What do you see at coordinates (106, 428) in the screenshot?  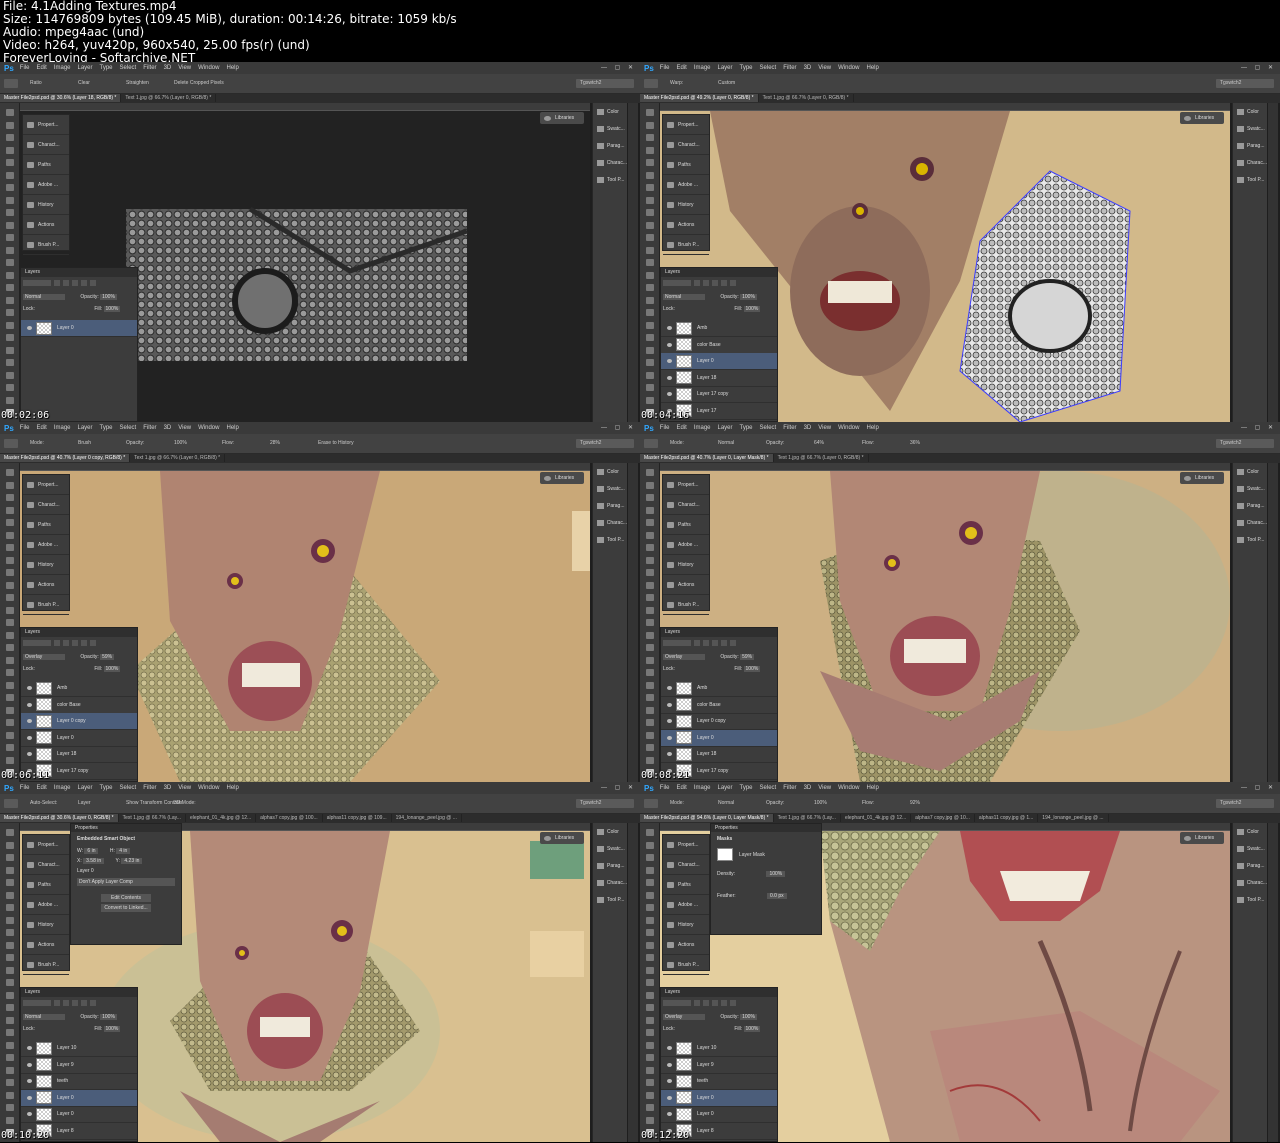 I see `menu-item: Type` at bounding box center [106, 428].